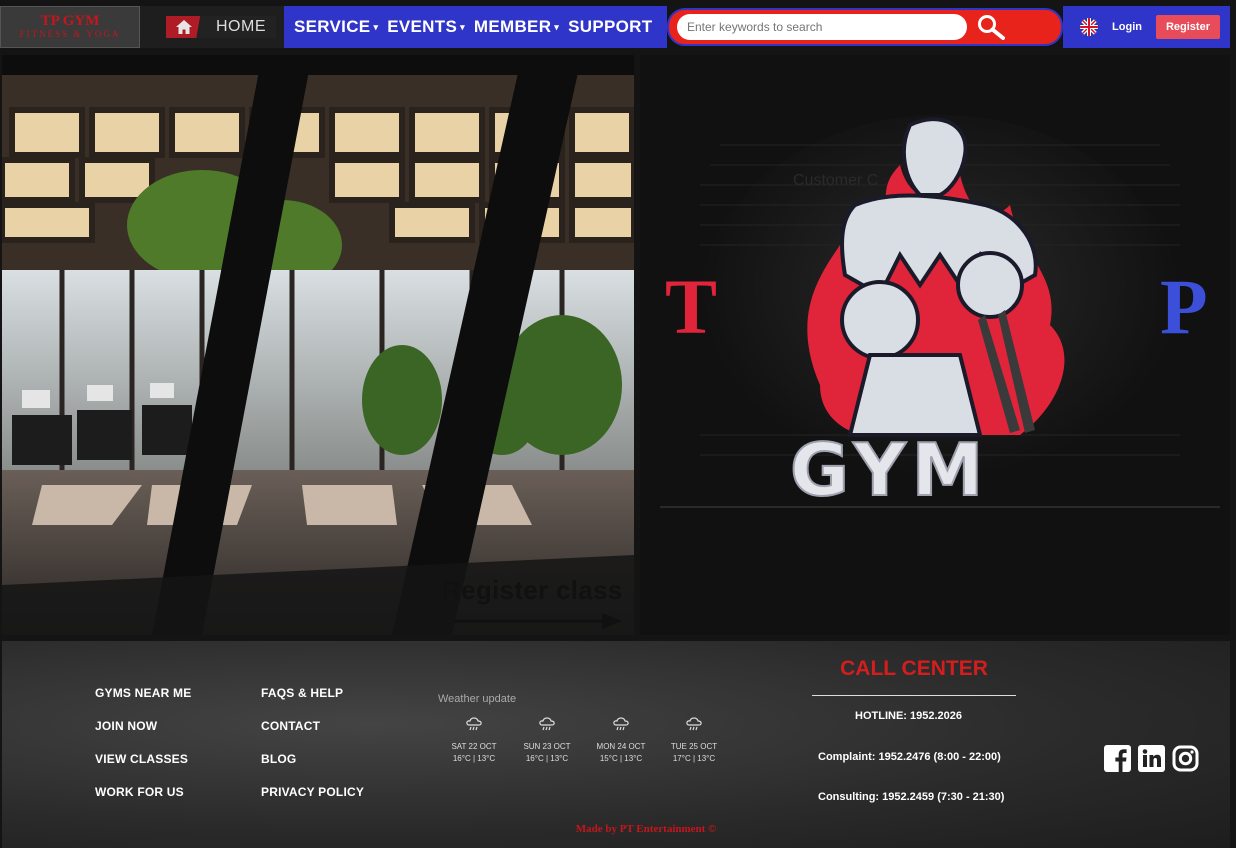 Image resolution: width=1236 pixels, height=848 pixels. Describe the element at coordinates (143, 726) in the screenshot. I see `footer-link-join-now: JOIN NOW` at that location.